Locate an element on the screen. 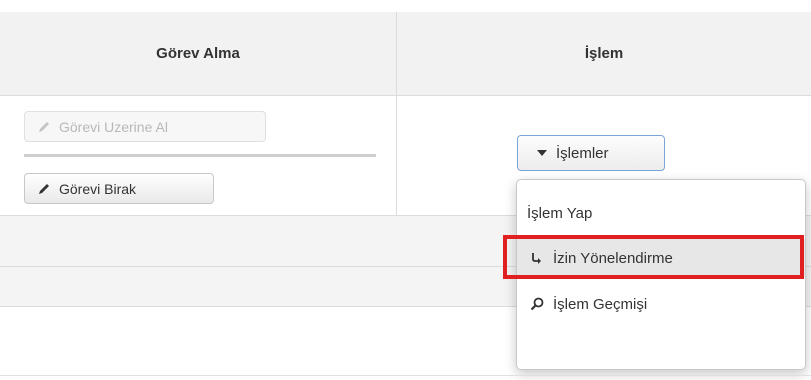  header-bottom-border is located at coordinates (405, 95).